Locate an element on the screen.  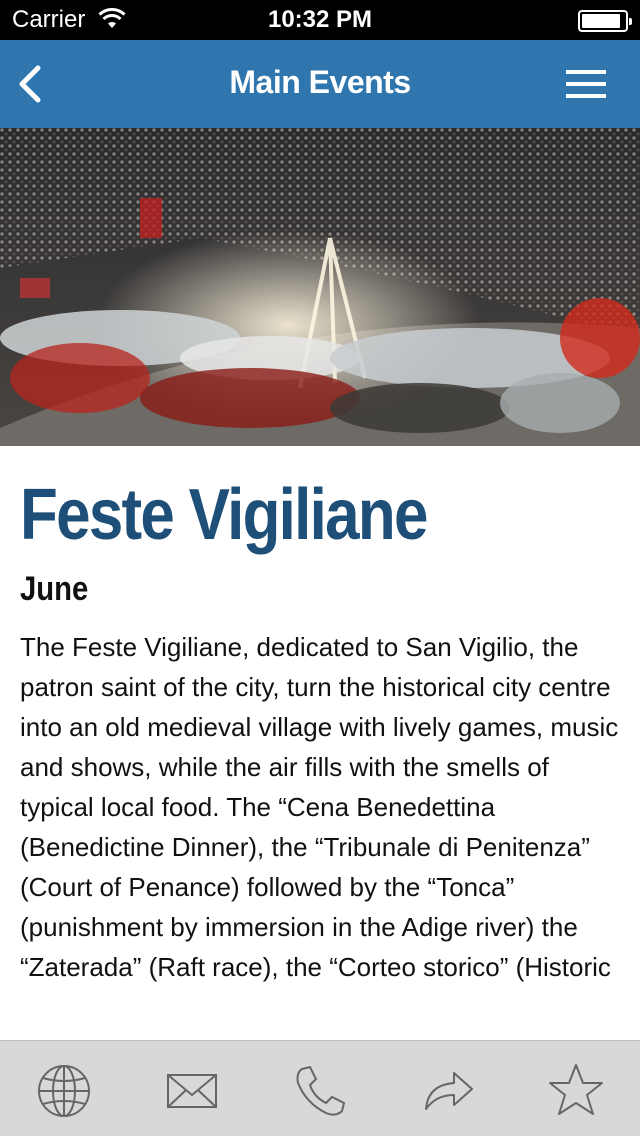
phone-icon is located at coordinates (321, 1090).